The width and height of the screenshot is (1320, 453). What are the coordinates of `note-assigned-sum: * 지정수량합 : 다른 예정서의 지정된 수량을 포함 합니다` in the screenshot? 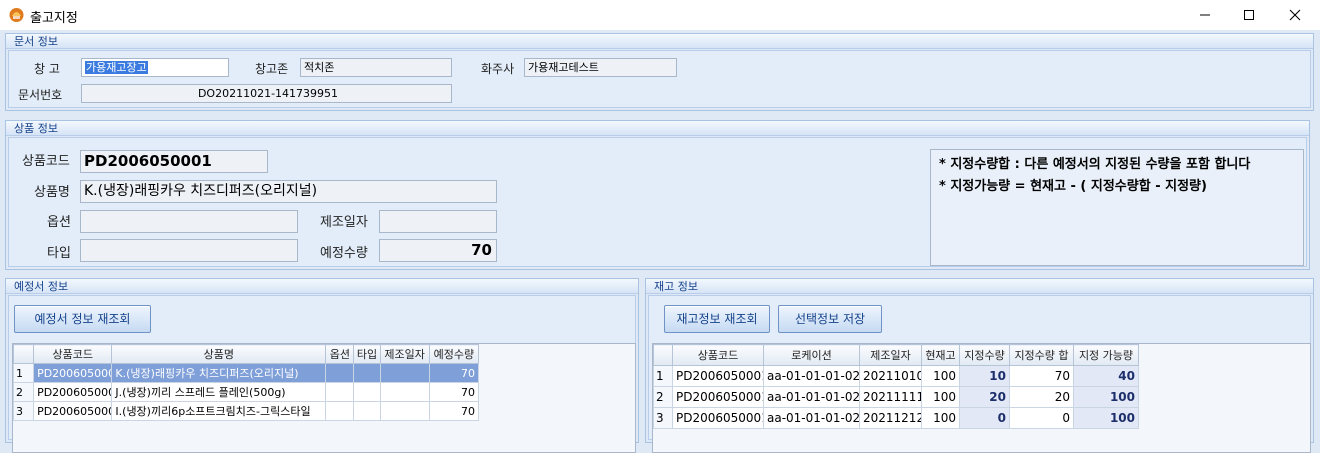 It's located at (1095, 164).